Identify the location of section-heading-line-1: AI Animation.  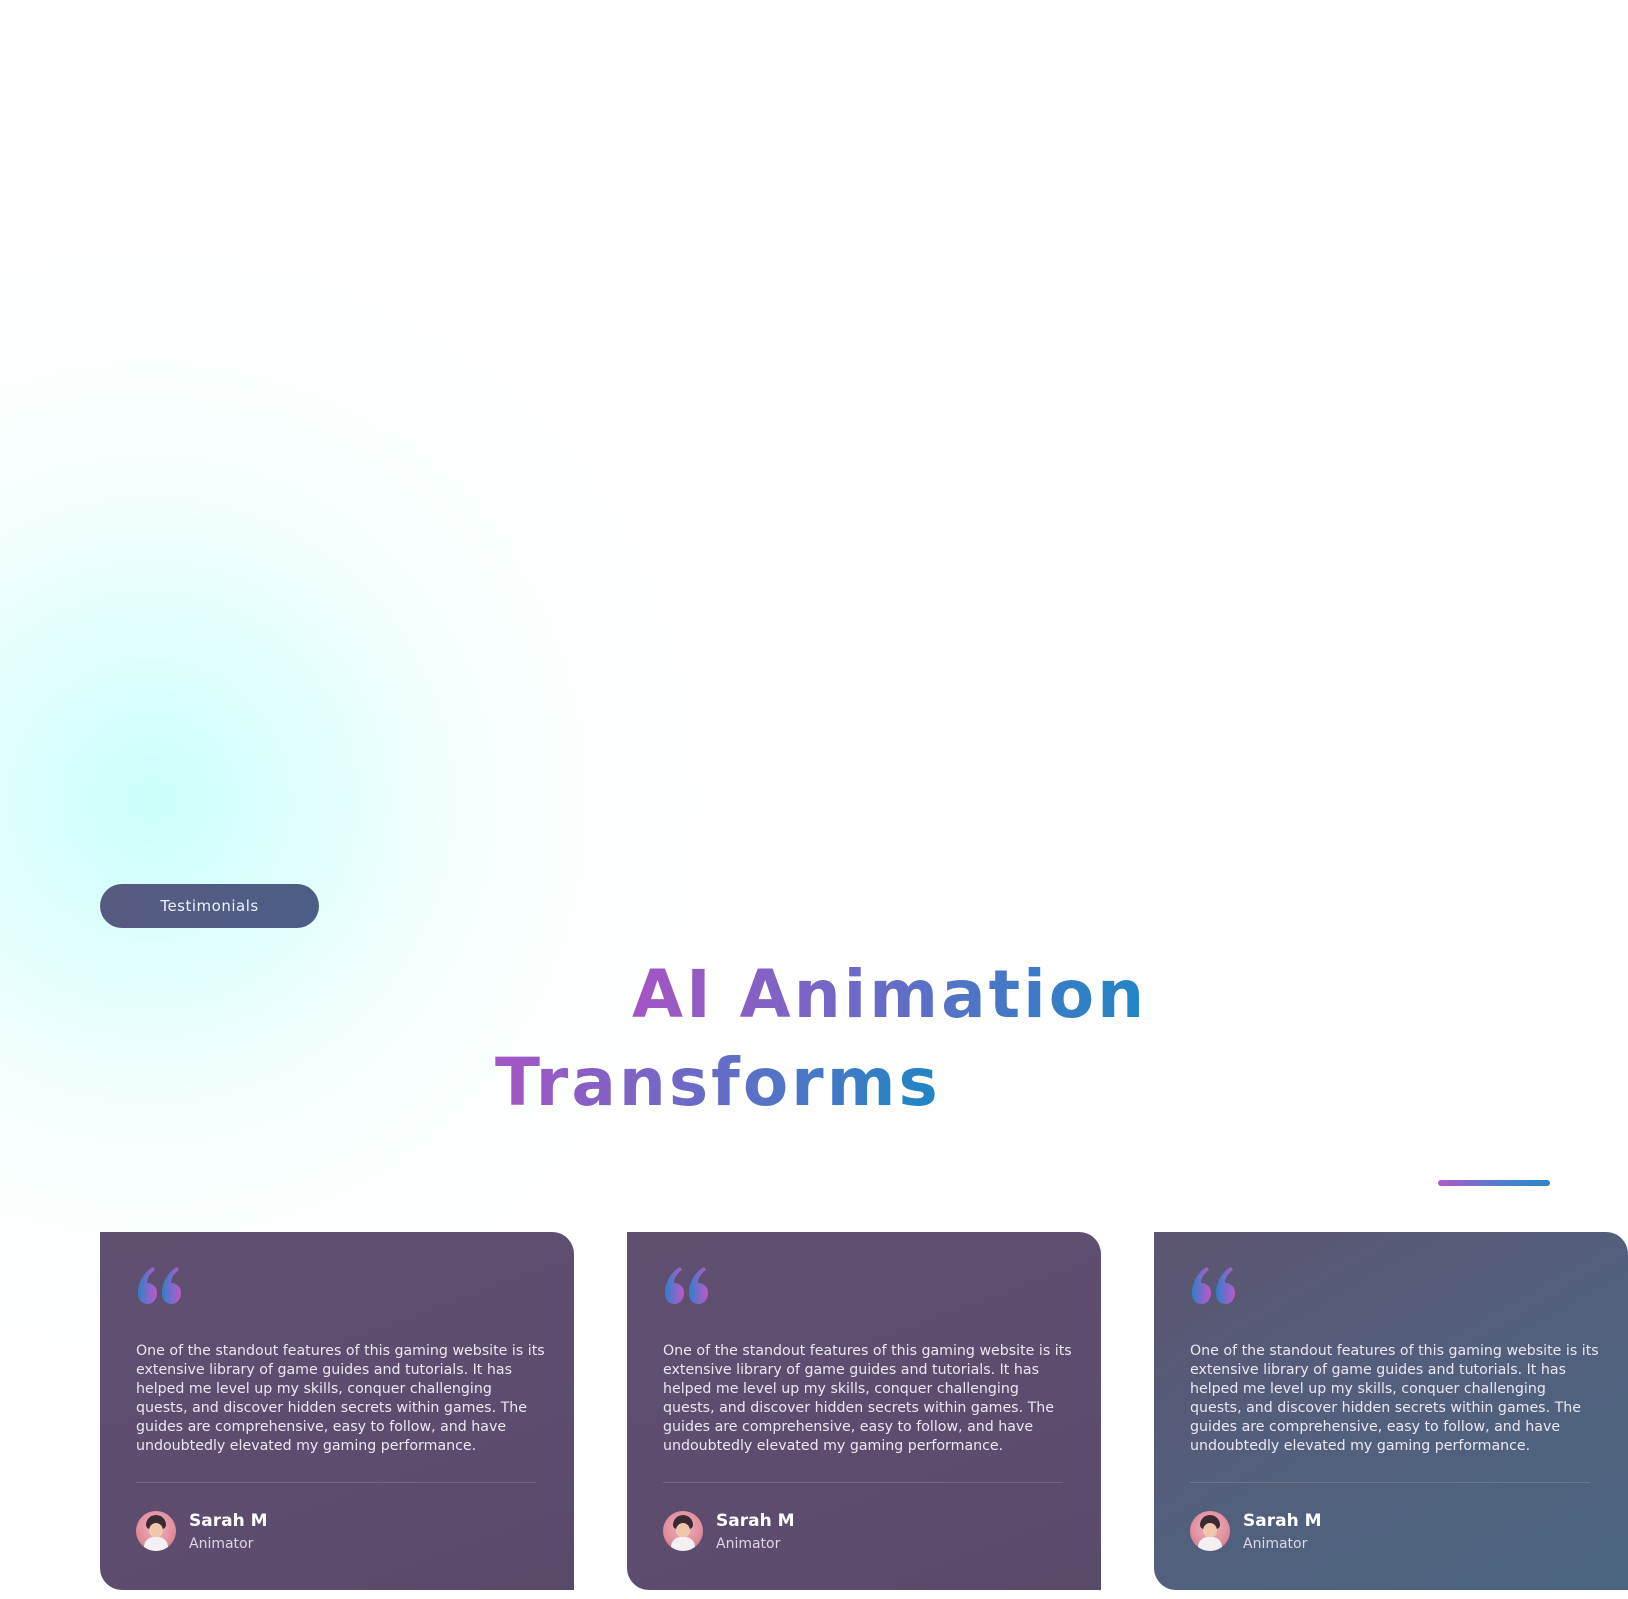
(814, 995).